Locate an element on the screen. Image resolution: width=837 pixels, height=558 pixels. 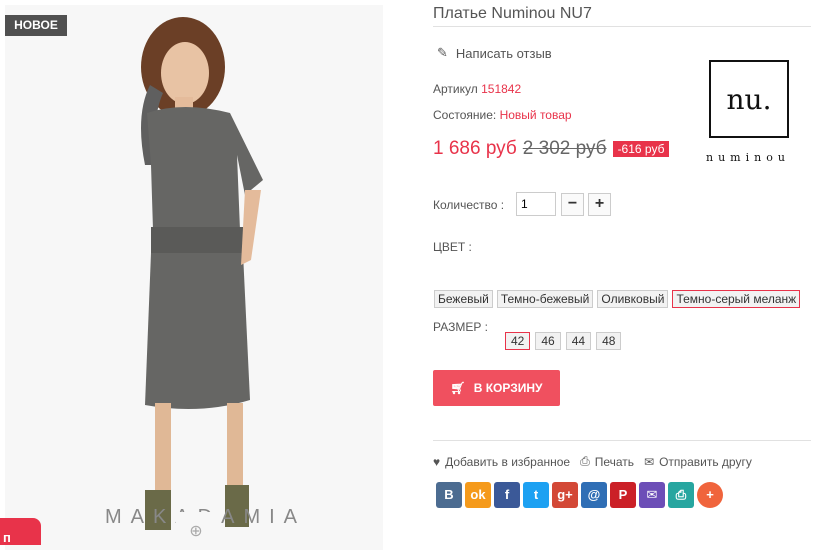
facebook-icon: f is located at coordinates (507, 495).